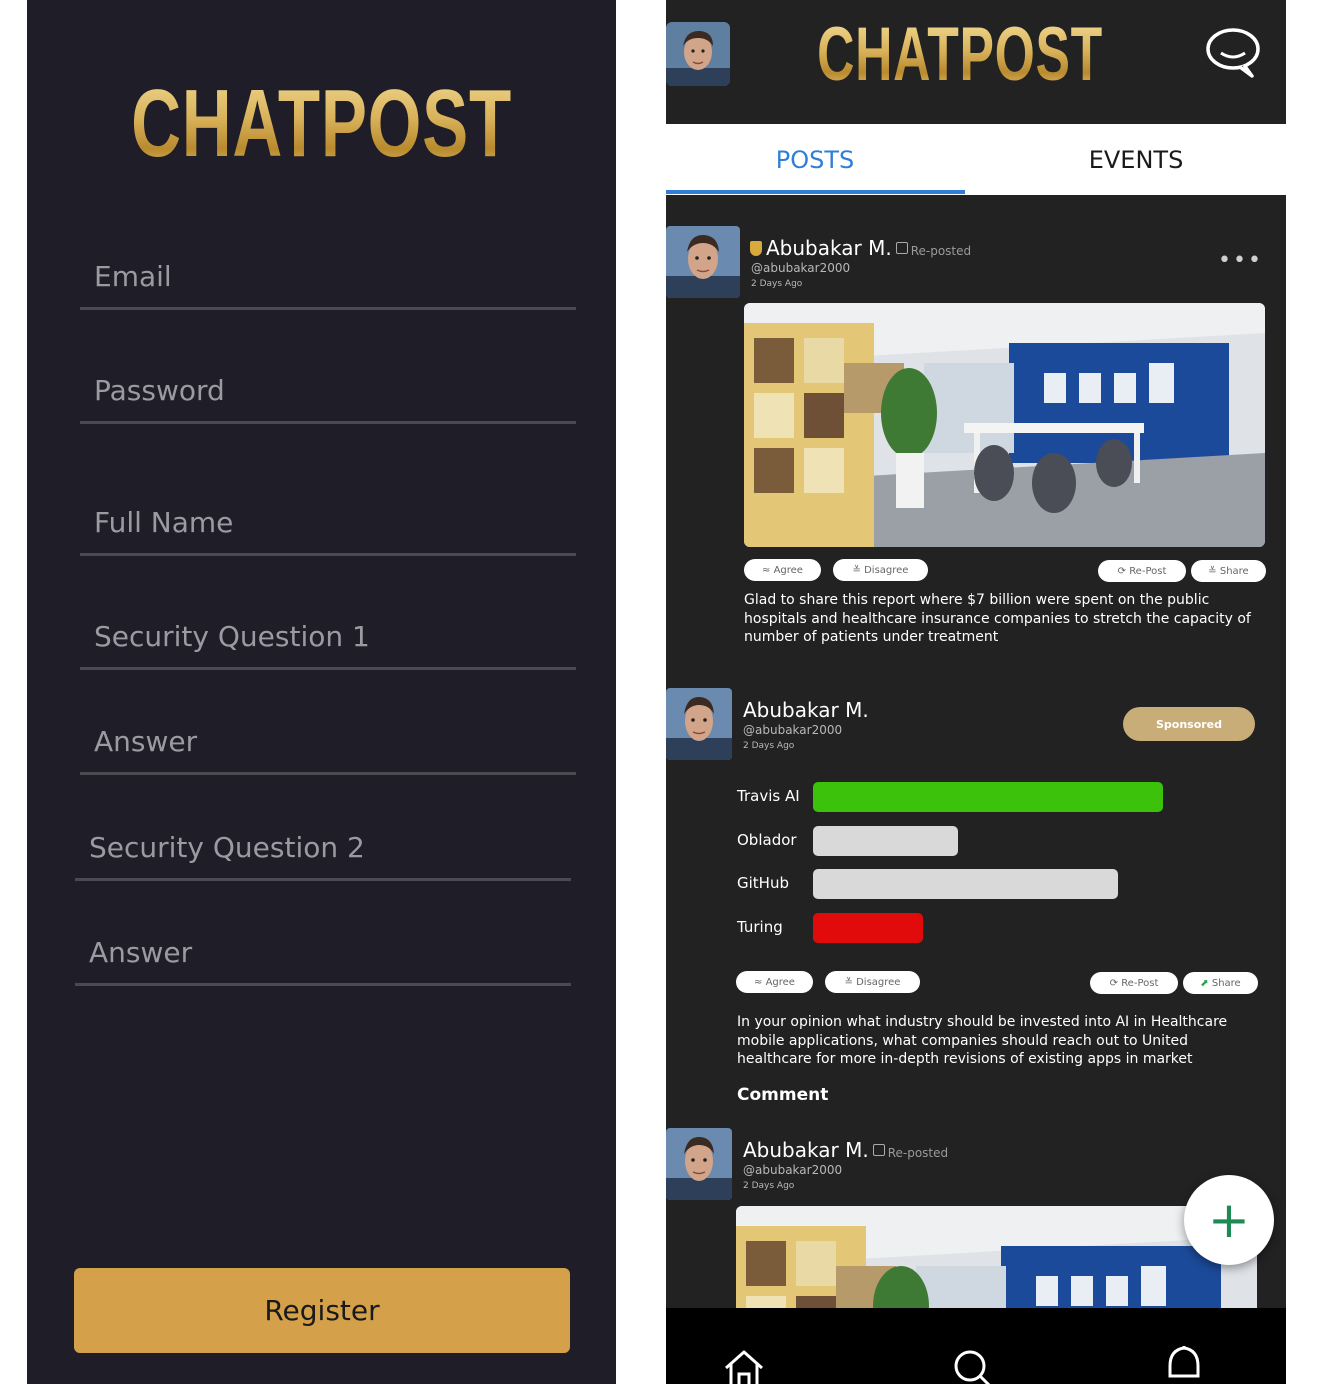 This screenshot has width=1333, height=1384. Describe the element at coordinates (768, 796) in the screenshot. I see `poll-option-label: Travis AI` at that location.